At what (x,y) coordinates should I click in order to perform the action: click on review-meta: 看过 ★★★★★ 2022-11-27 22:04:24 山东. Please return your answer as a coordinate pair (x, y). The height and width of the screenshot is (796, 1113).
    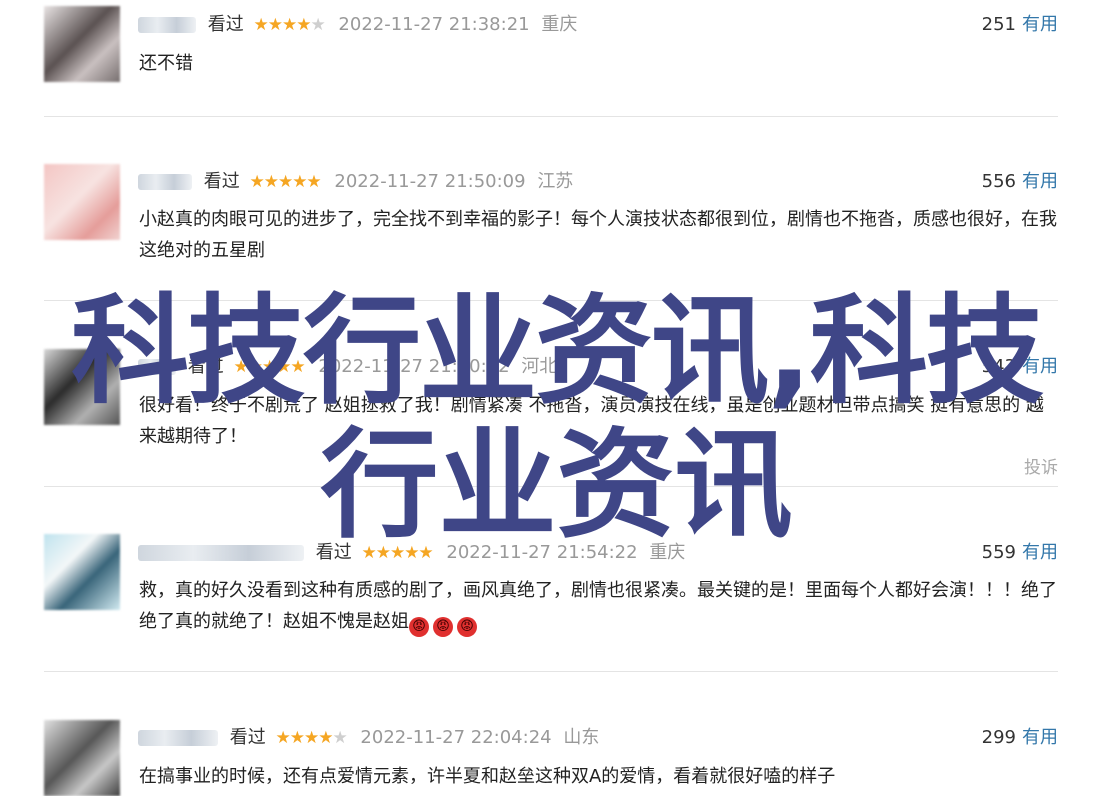
    Looking at the image, I should click on (368, 738).